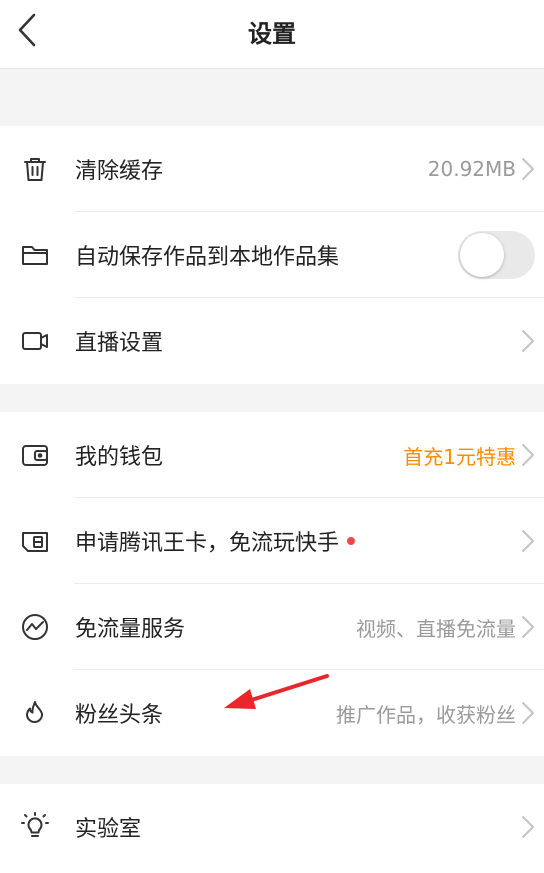  Describe the element at coordinates (35, 169) in the screenshot. I see `trash-icon` at that location.